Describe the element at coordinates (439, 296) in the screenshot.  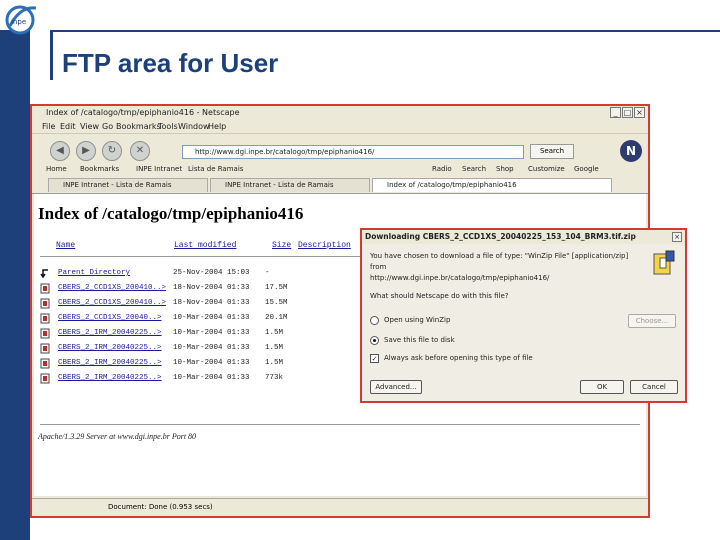
I see `question-text: What should Netscape do with this file?` at that location.